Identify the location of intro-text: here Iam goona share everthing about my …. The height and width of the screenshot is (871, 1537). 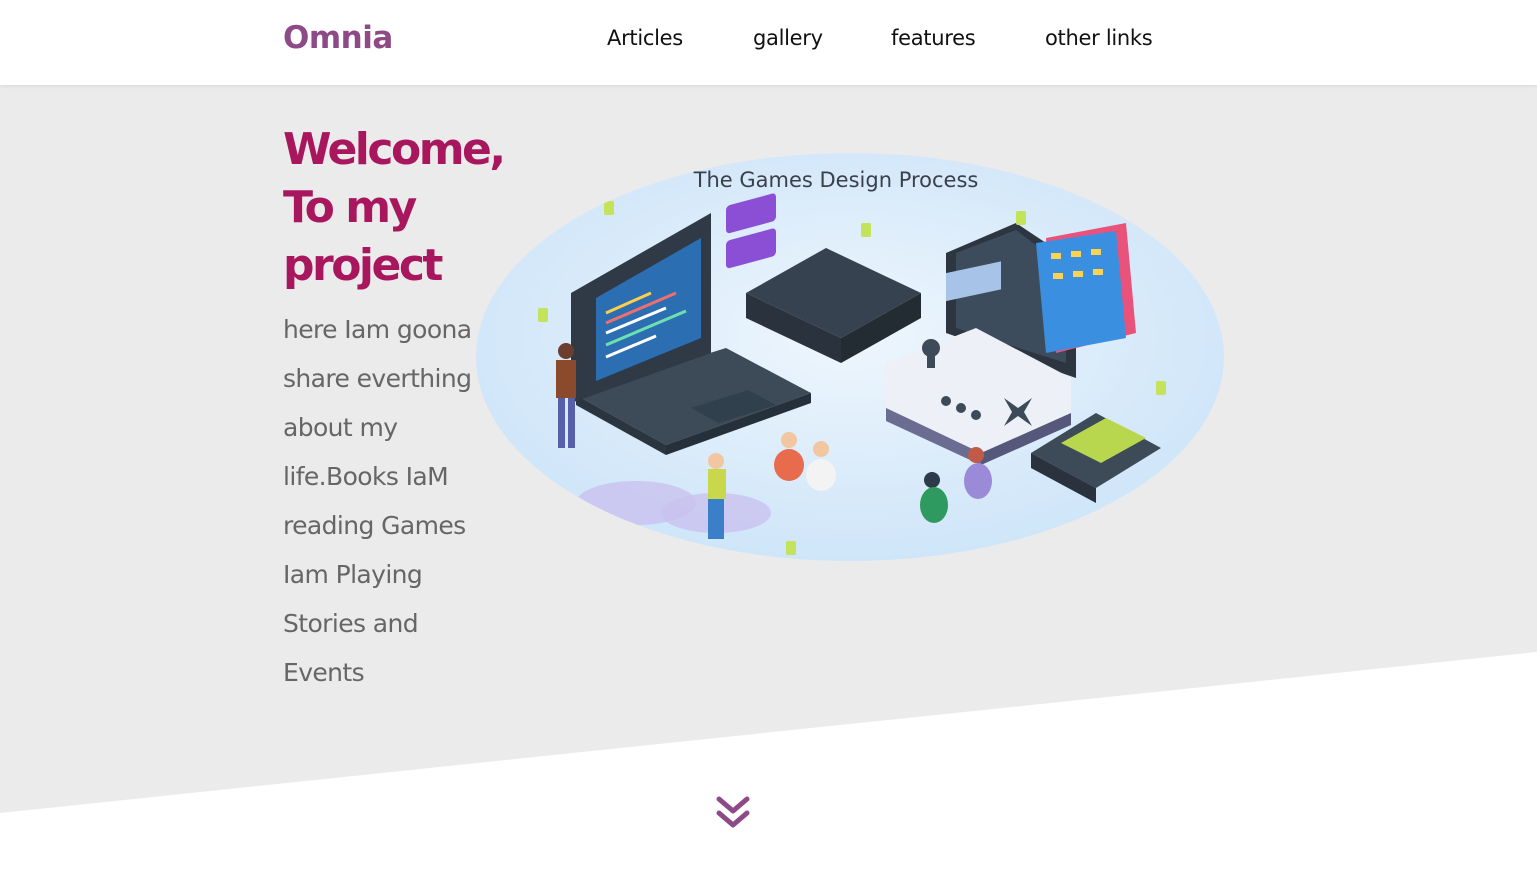
(383, 501).